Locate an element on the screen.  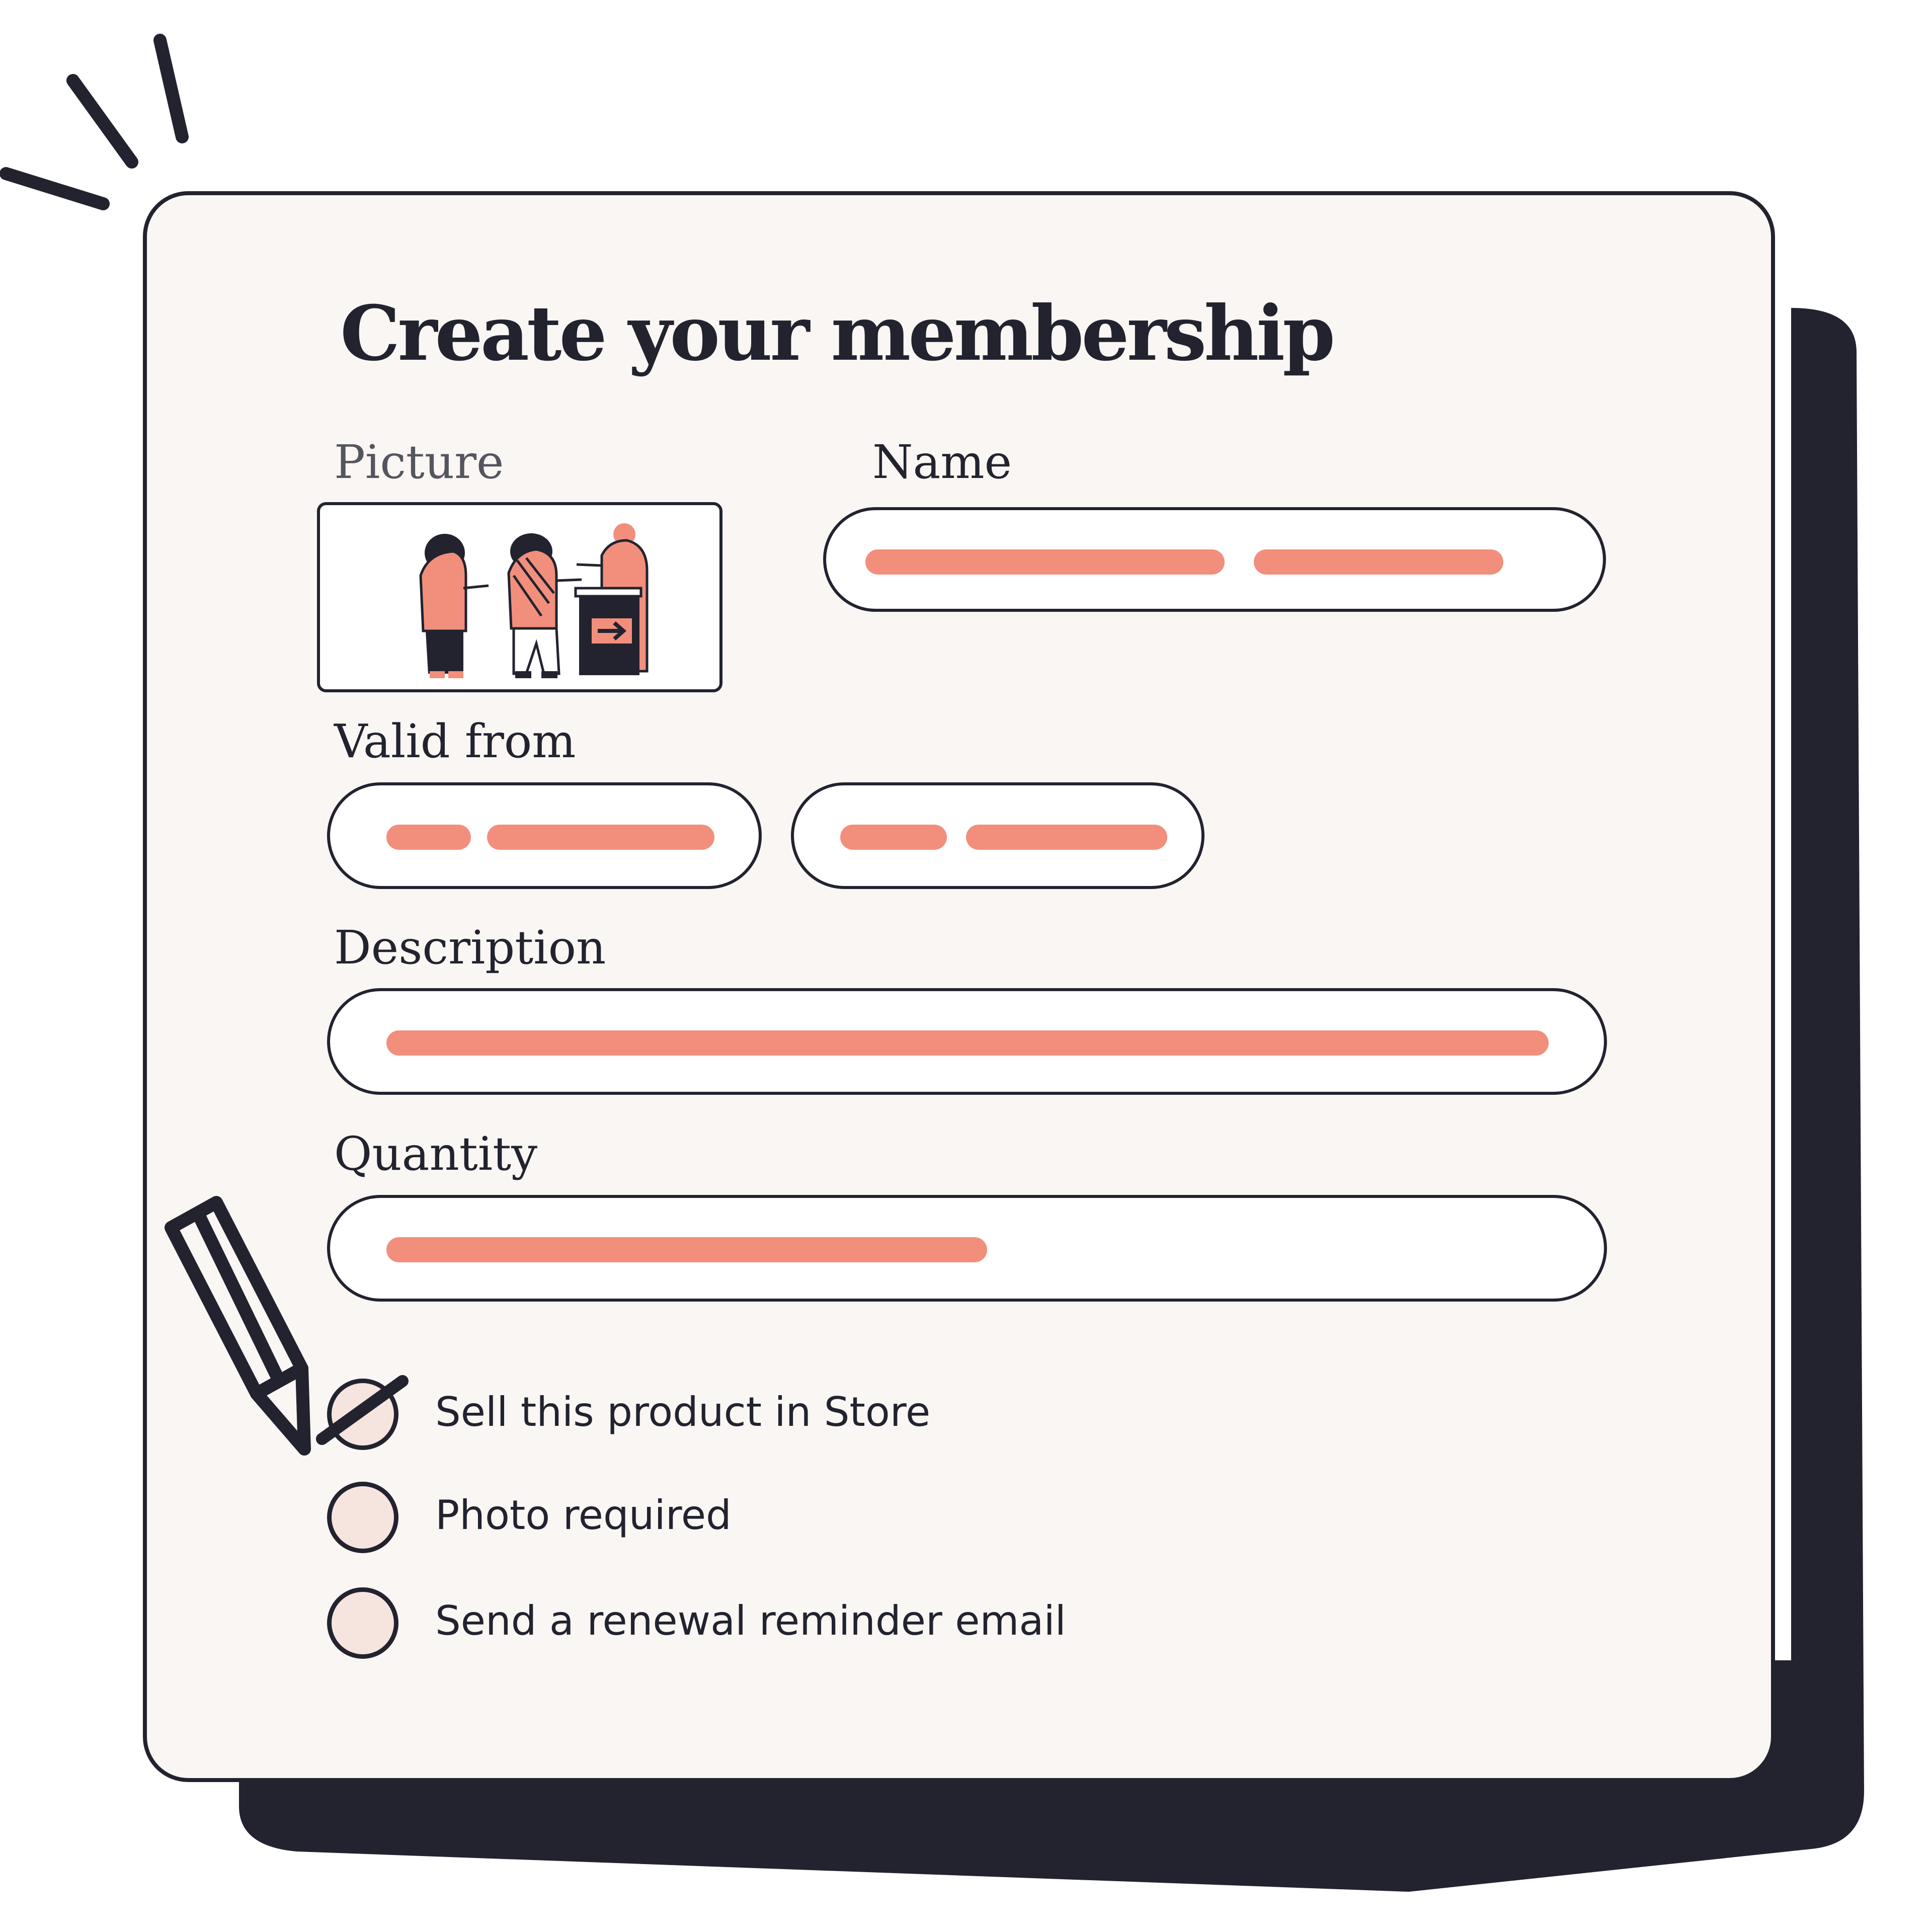
quantity-label: Quantity is located at coordinates (436, 1154).